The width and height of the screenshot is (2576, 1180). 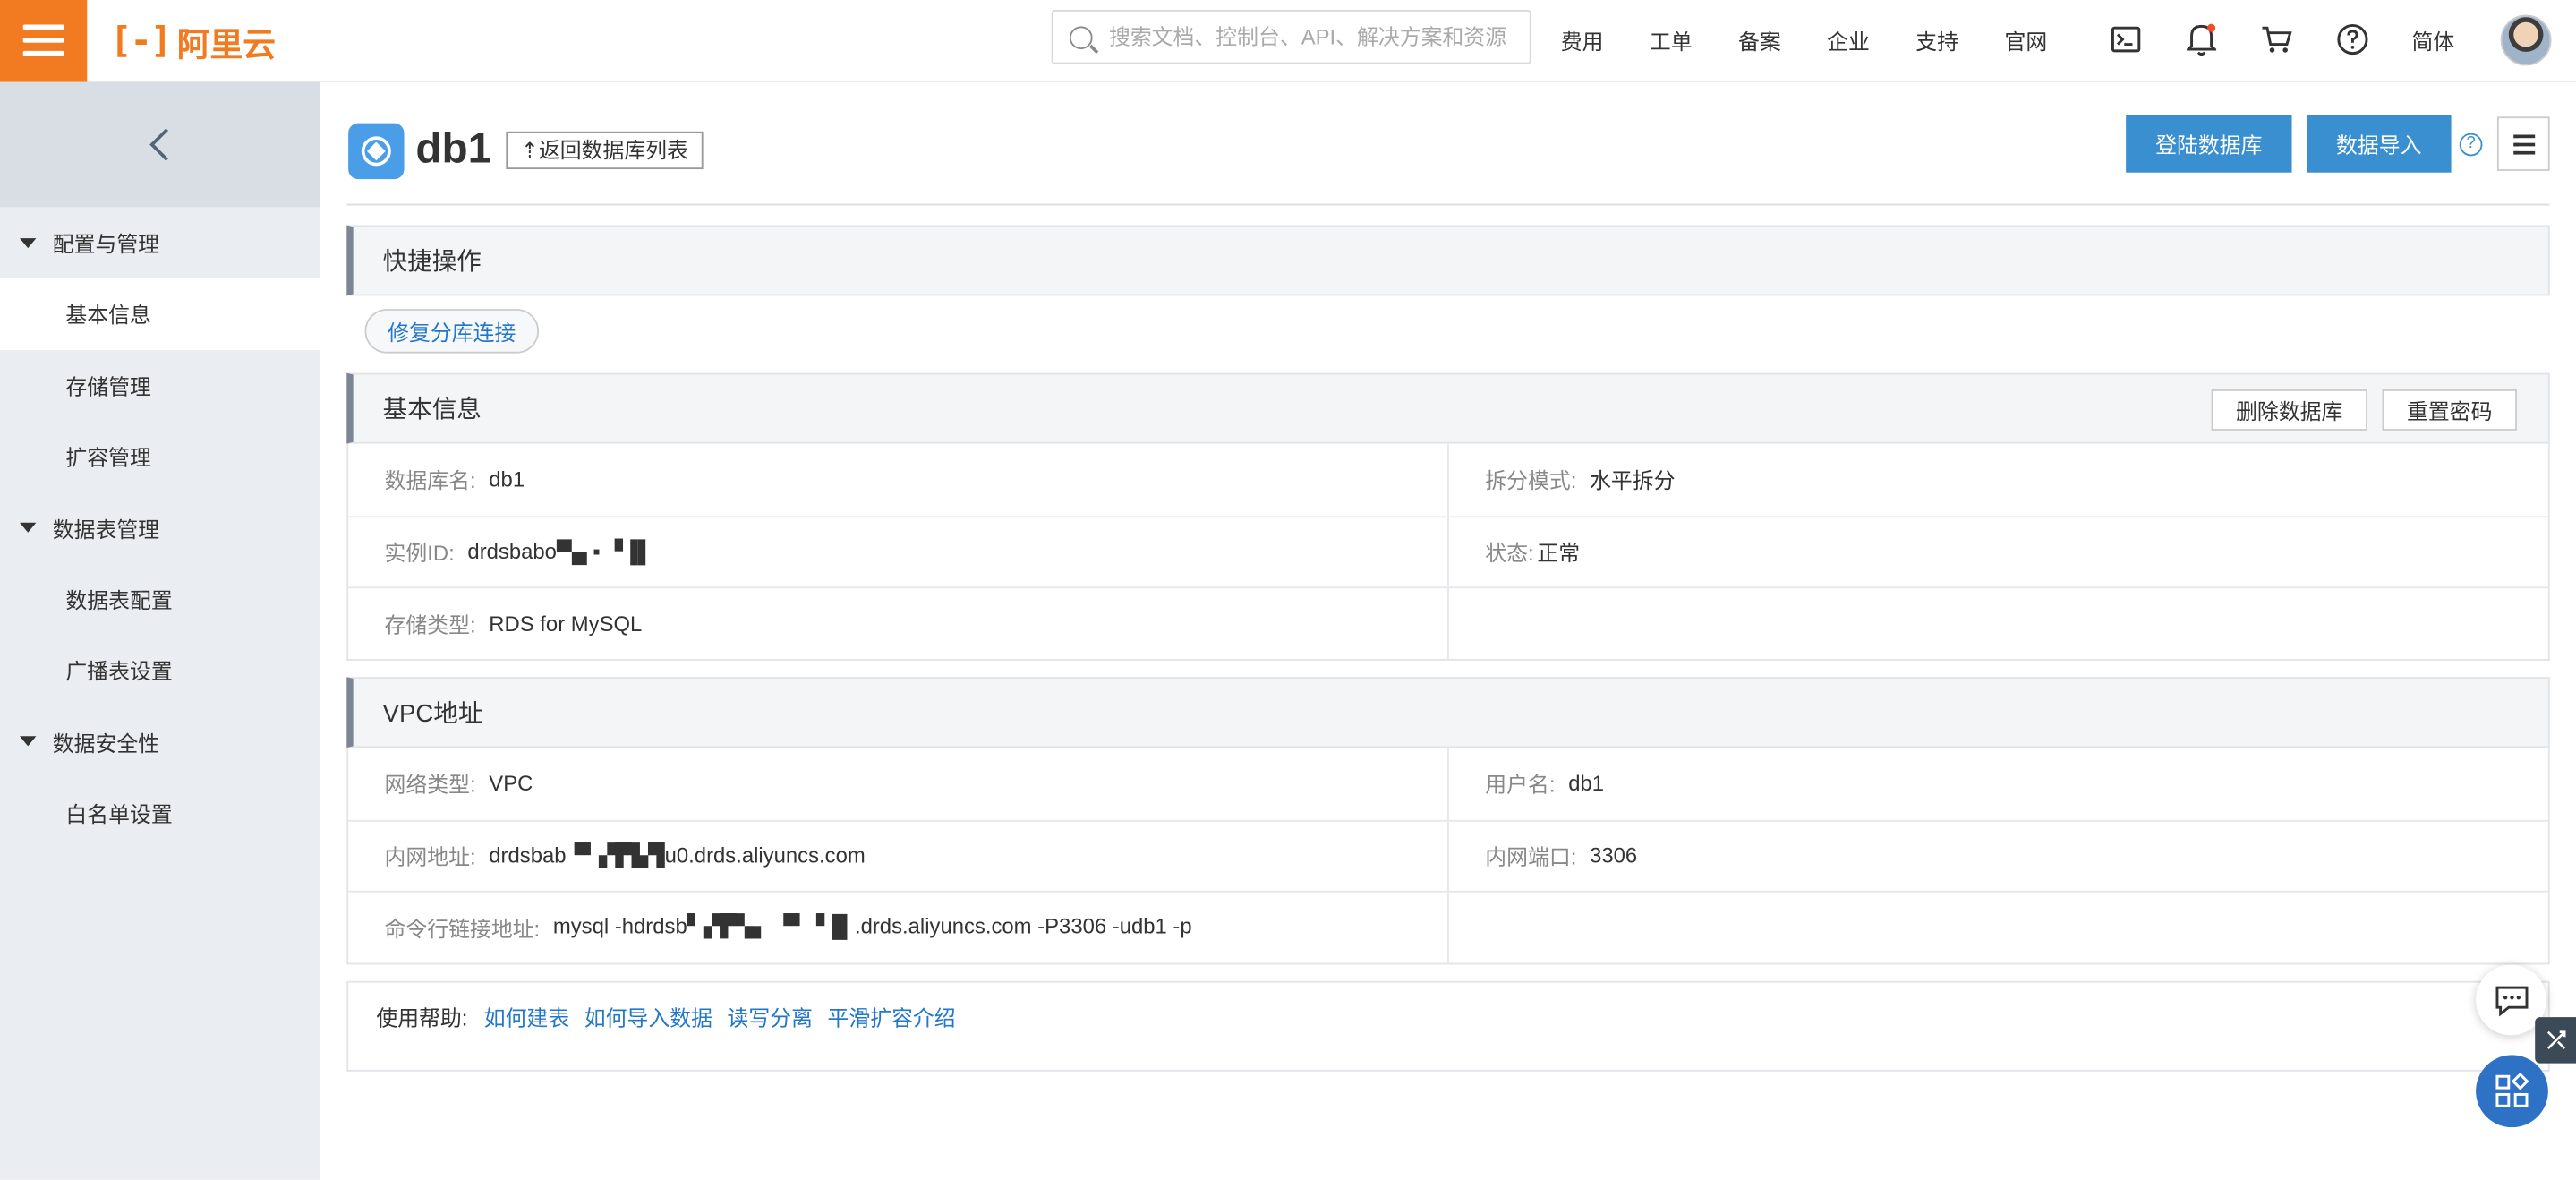 What do you see at coordinates (1582, 40) in the screenshot?
I see `nav-fees: 费用` at bounding box center [1582, 40].